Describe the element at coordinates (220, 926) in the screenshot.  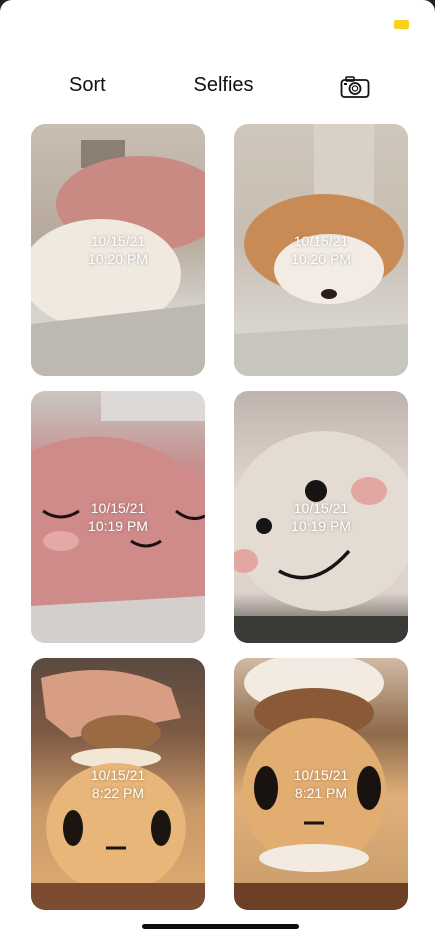
I see `home-indicator` at that location.